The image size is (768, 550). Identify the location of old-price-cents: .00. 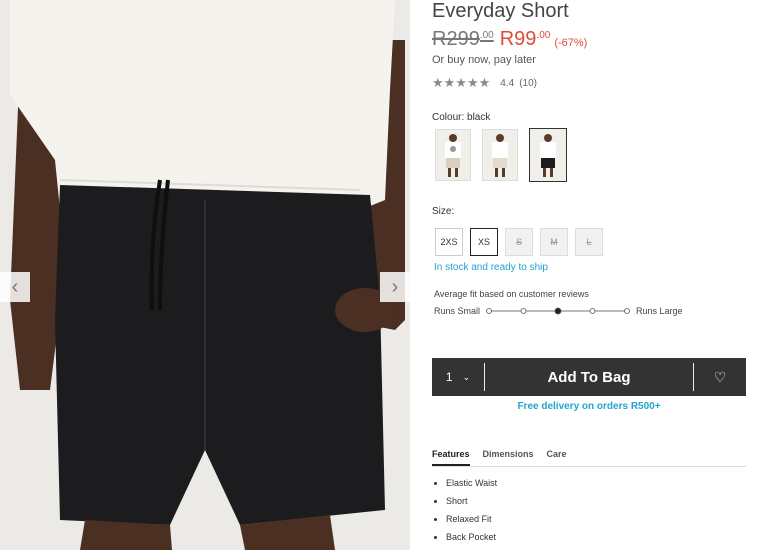
(486, 35).